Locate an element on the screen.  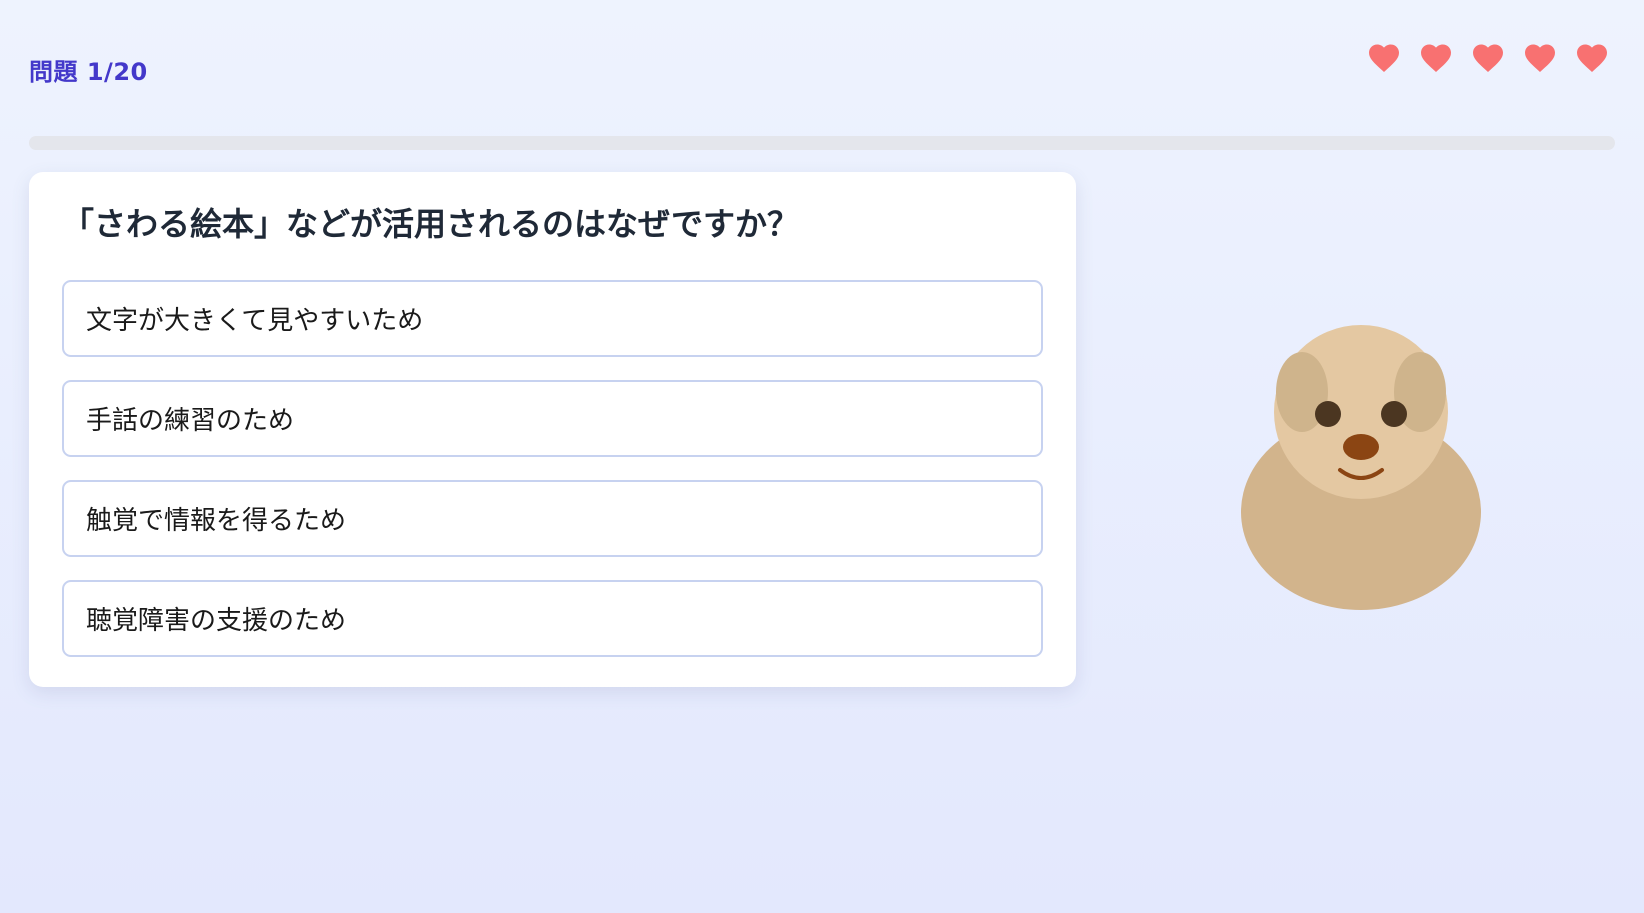
question-text: 「さわる絵本」などが活用されるのはなぜですか？ is located at coordinates (430, 224).